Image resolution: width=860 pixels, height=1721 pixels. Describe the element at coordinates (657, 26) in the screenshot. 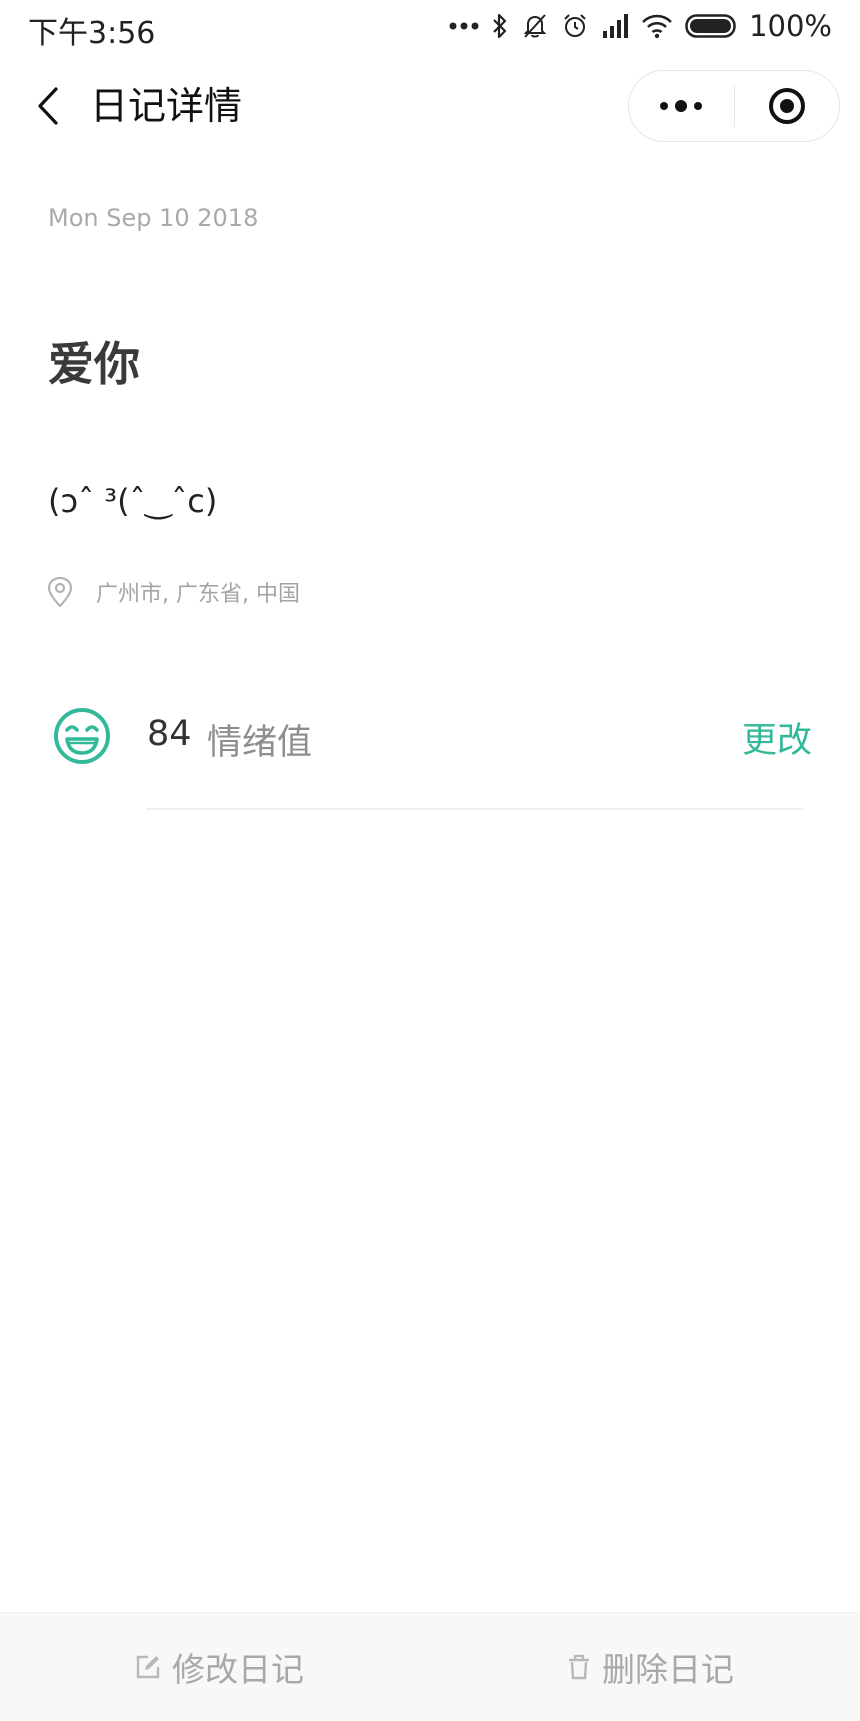

I see `wifi-icon` at that location.